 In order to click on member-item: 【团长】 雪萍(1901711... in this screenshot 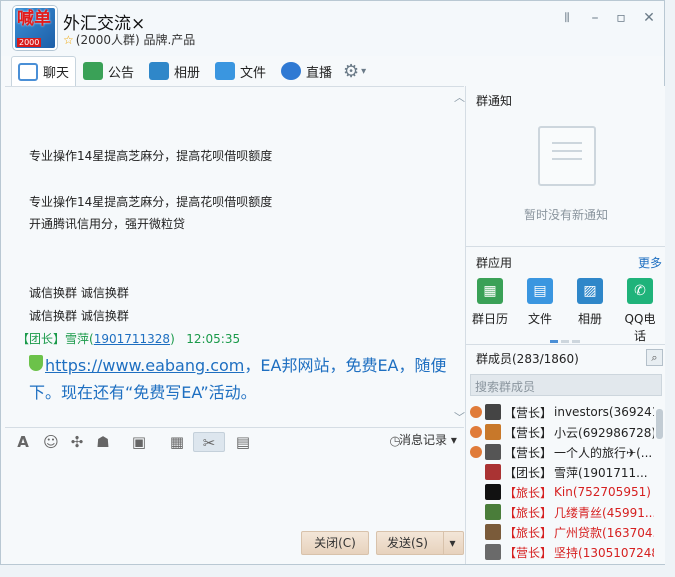, I will do `click(562, 472)`.